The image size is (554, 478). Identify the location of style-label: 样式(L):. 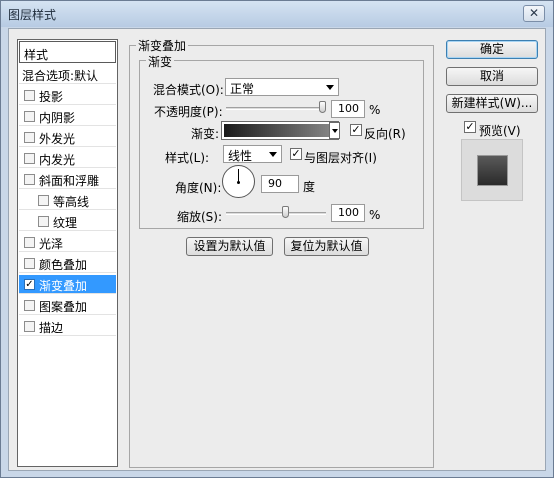
(187, 158).